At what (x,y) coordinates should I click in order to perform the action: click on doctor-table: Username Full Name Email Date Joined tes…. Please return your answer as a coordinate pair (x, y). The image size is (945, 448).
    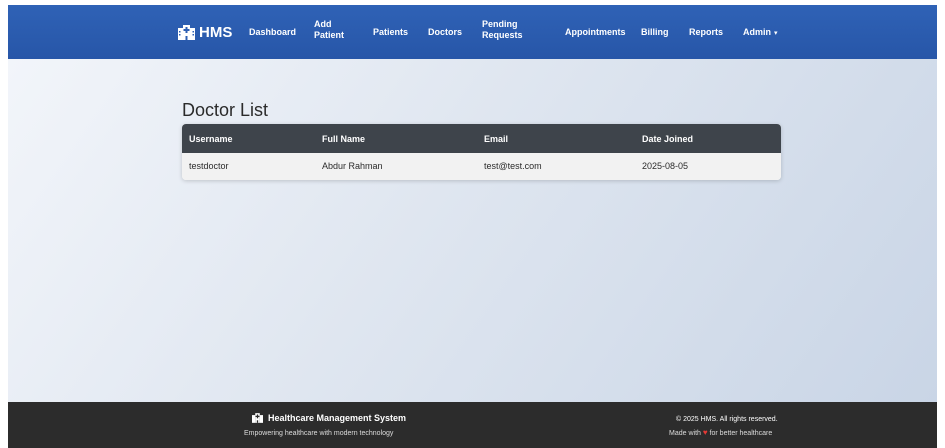
    Looking at the image, I should click on (481, 152).